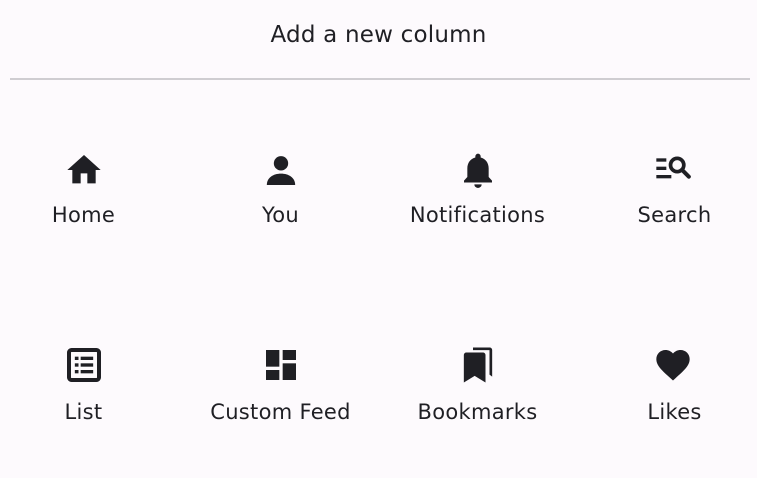 The image size is (757, 478). What do you see at coordinates (83, 412) in the screenshot?
I see `option-label: List` at bounding box center [83, 412].